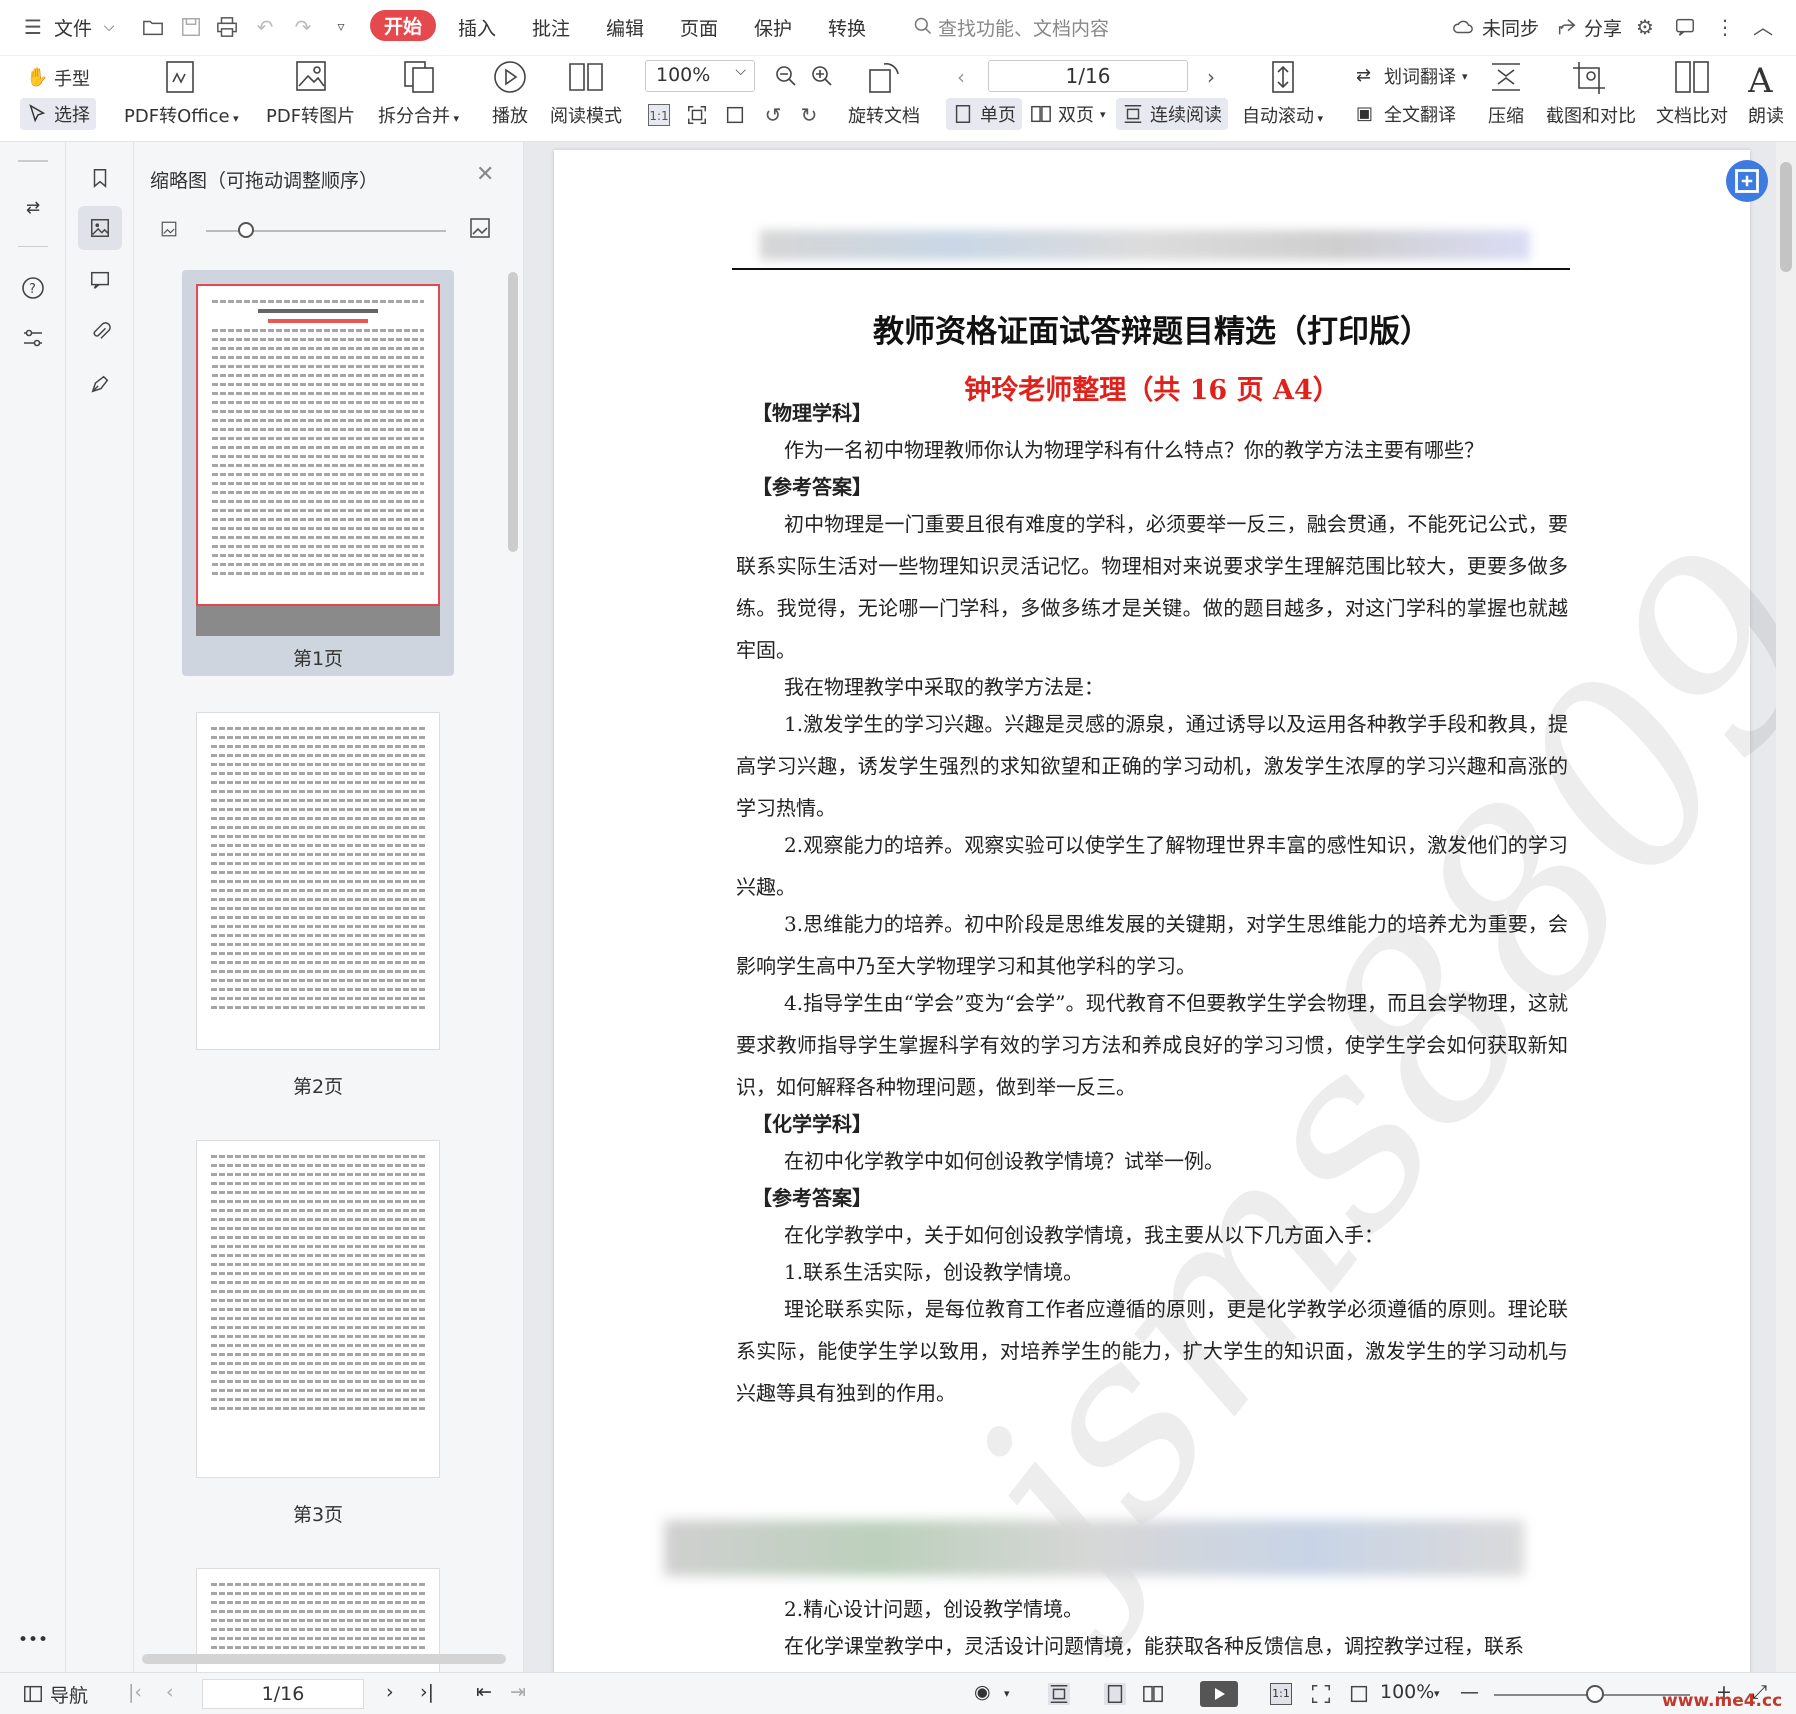  Describe the element at coordinates (1068, 114) in the screenshot. I see `double-page-button: 双页 ▾` at that location.